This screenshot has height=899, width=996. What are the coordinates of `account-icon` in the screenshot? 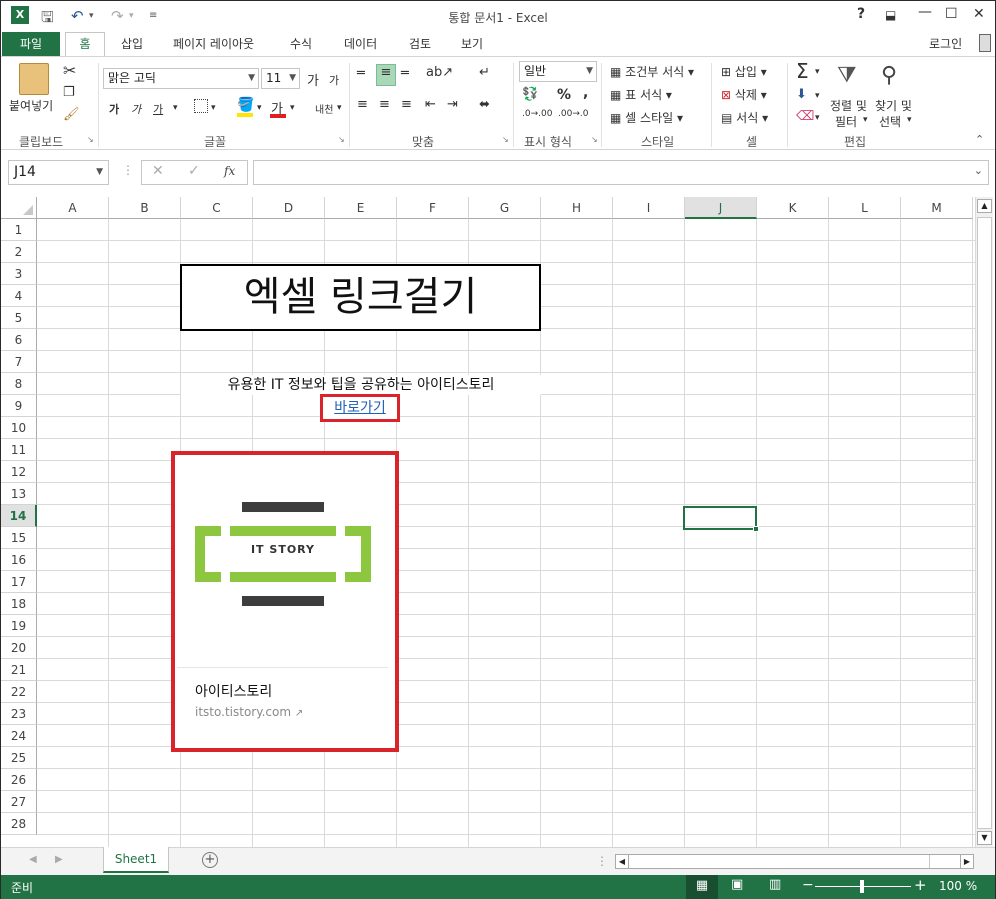 It's located at (985, 43).